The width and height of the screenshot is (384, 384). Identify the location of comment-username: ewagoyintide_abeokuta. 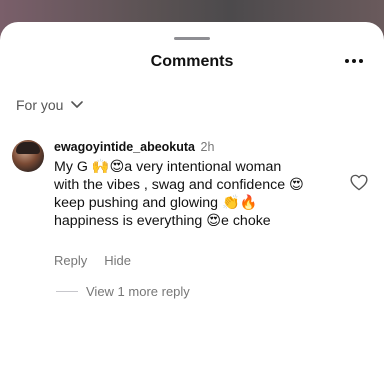
(124, 147).